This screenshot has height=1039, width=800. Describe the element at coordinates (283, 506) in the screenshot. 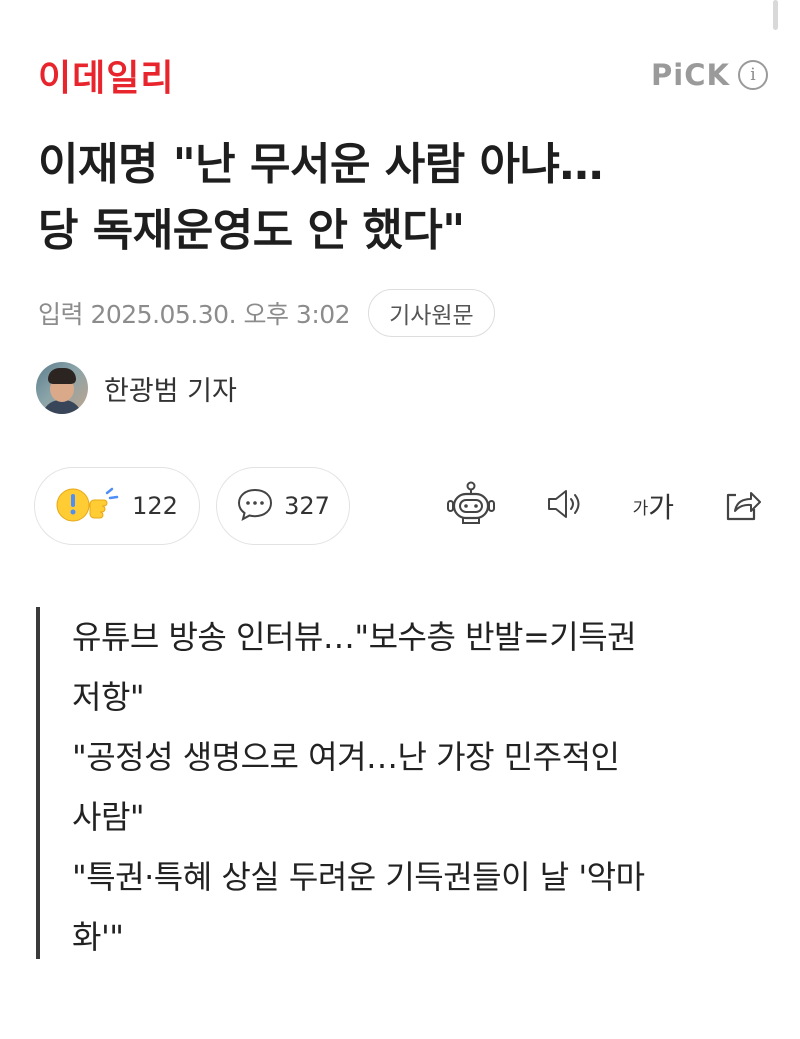

I see `comment-button: 327` at that location.